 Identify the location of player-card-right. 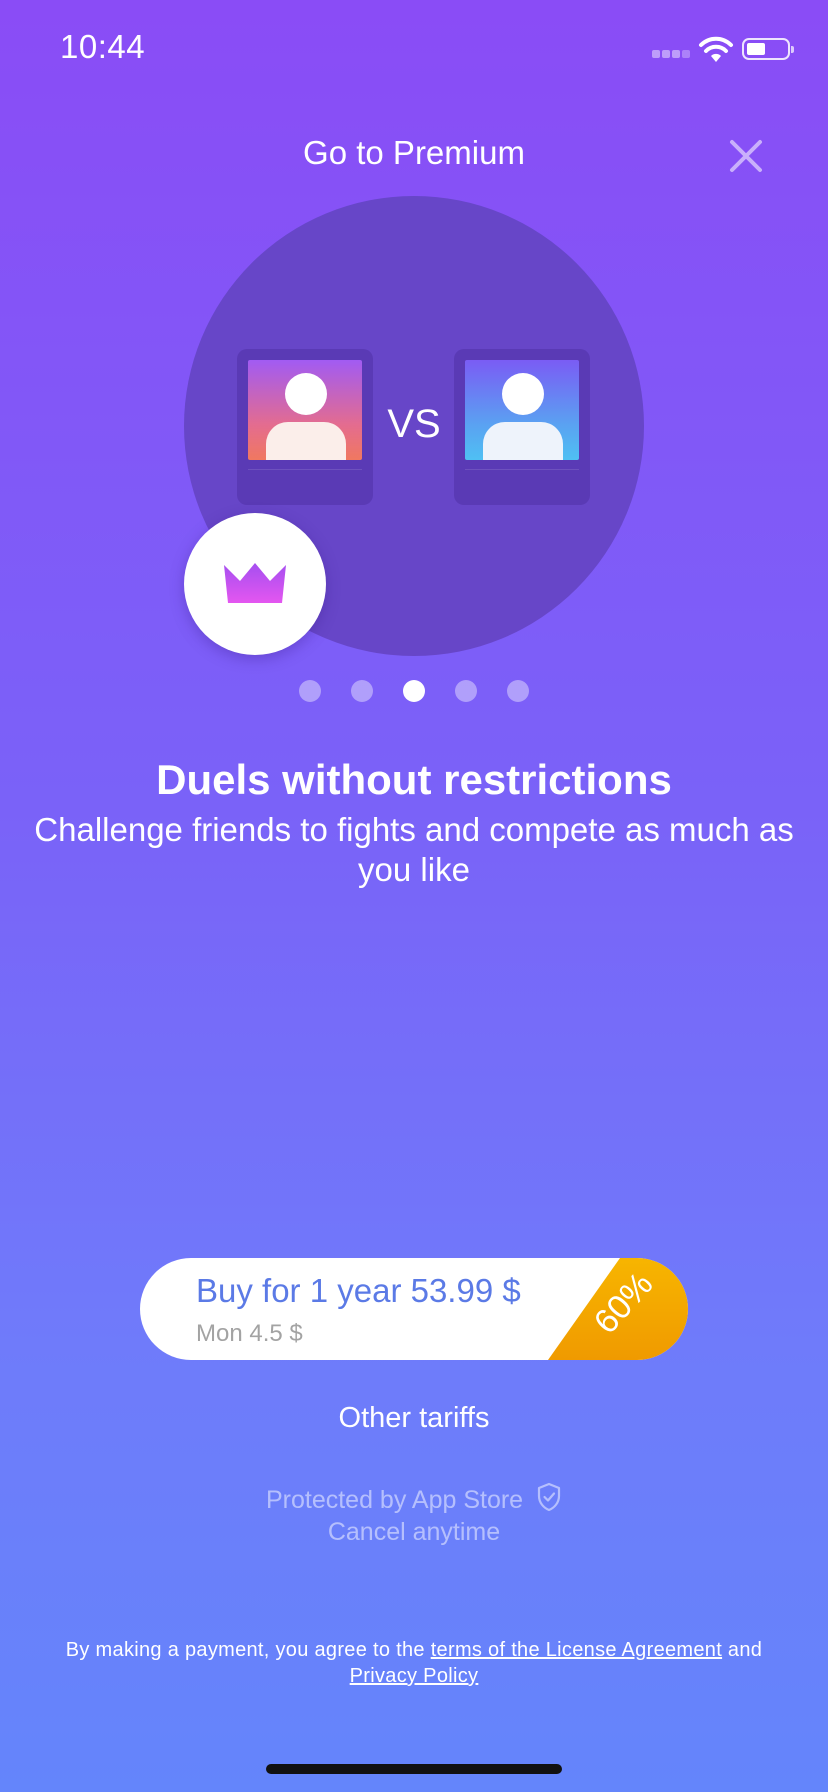
(522, 427).